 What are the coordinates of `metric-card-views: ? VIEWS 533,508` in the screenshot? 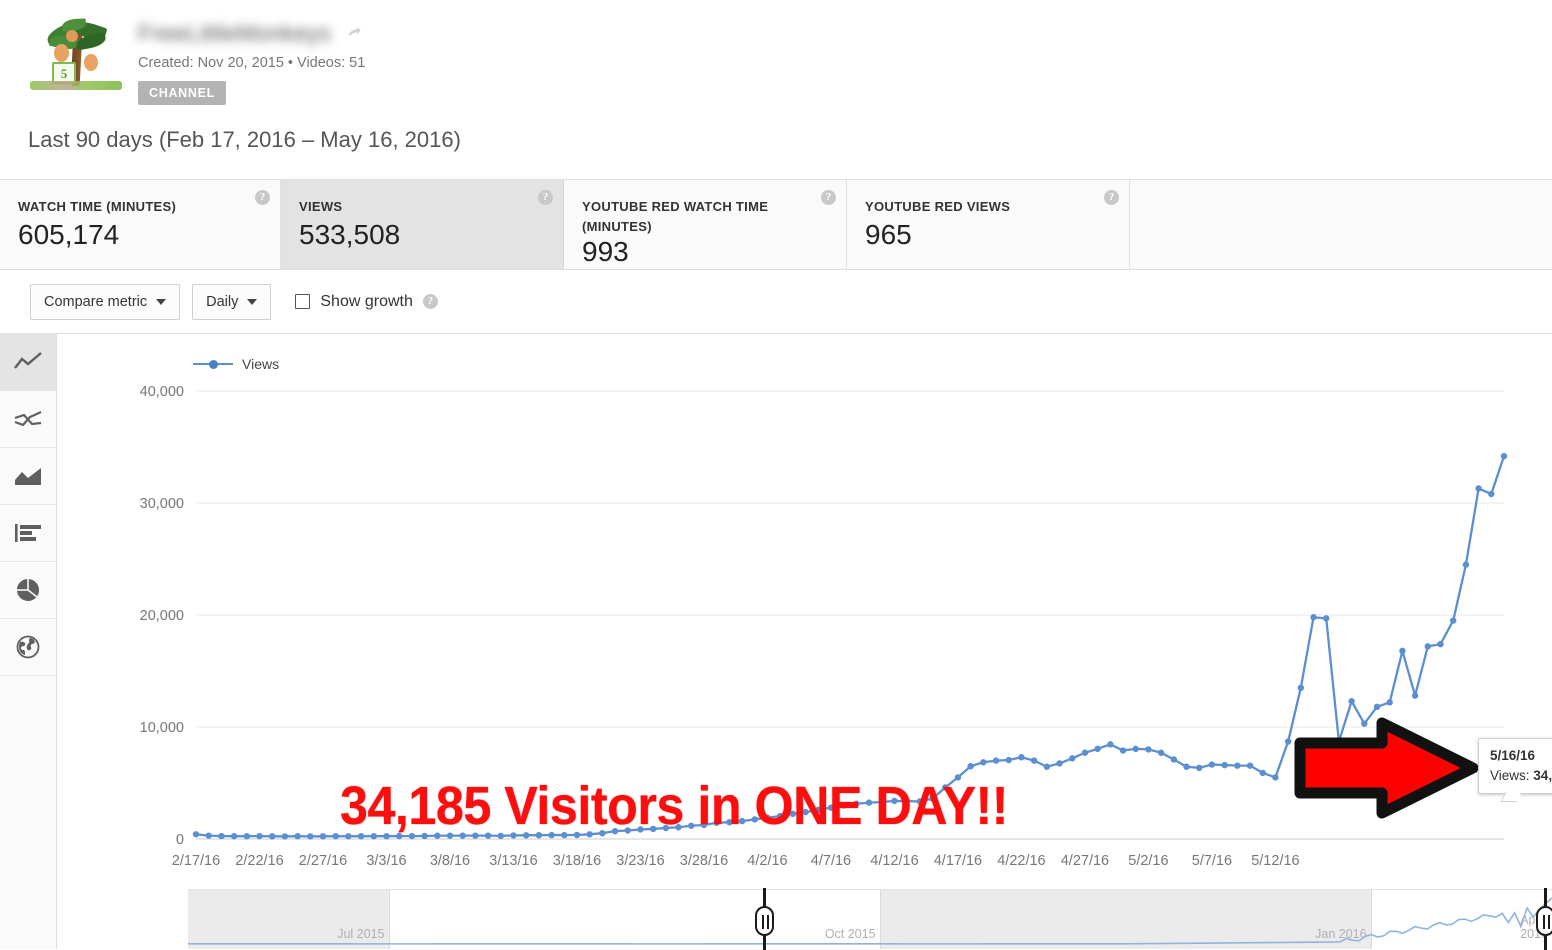 It's located at (422, 224).